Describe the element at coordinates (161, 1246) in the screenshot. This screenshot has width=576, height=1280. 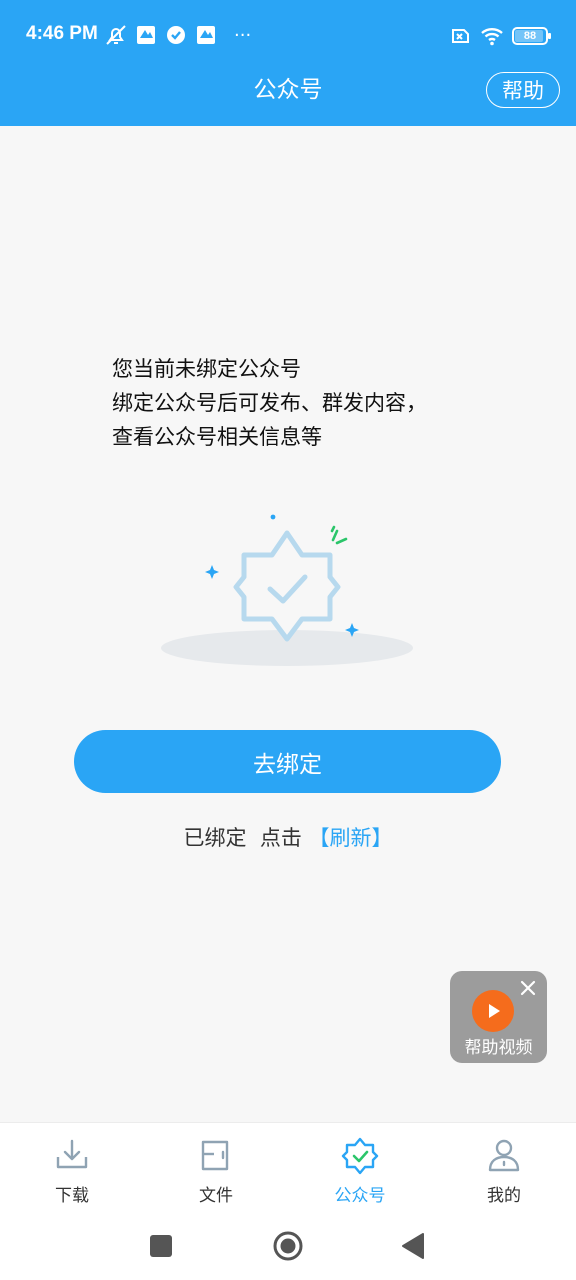
I see `recent-apps-icon` at that location.